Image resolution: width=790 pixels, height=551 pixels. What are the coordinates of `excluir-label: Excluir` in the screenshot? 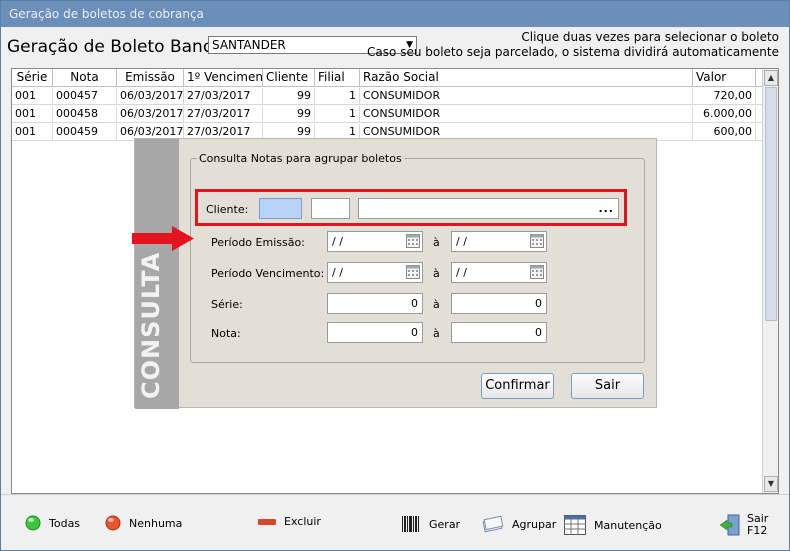 It's located at (302, 521).